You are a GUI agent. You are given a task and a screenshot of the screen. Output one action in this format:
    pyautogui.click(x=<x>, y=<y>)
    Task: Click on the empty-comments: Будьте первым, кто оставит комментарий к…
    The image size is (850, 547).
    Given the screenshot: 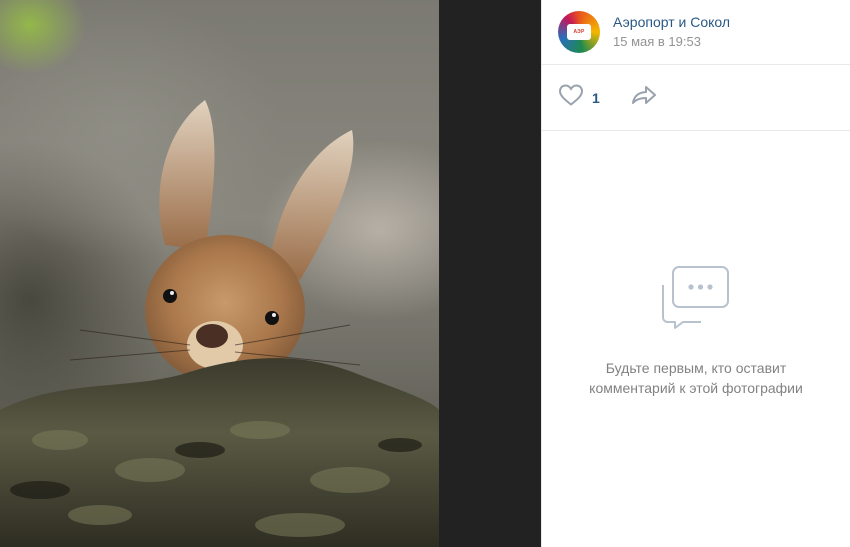 What is the action you would take?
    pyautogui.click(x=696, y=331)
    